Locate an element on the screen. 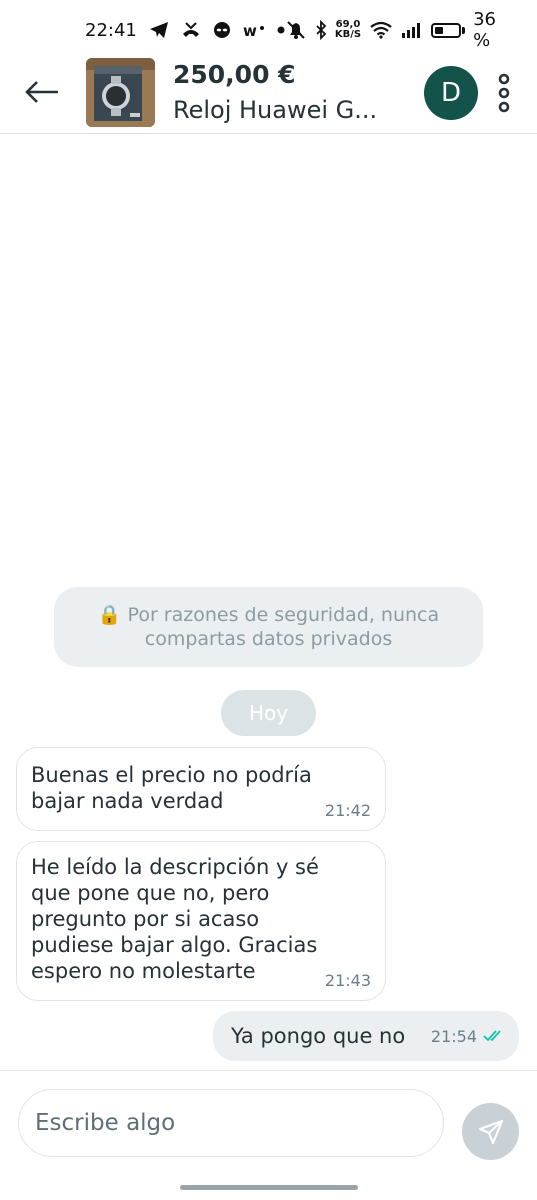 The height and width of the screenshot is (1200, 537). outgoing-message: Ya pongo que no 21:54 is located at coordinates (366, 1036).